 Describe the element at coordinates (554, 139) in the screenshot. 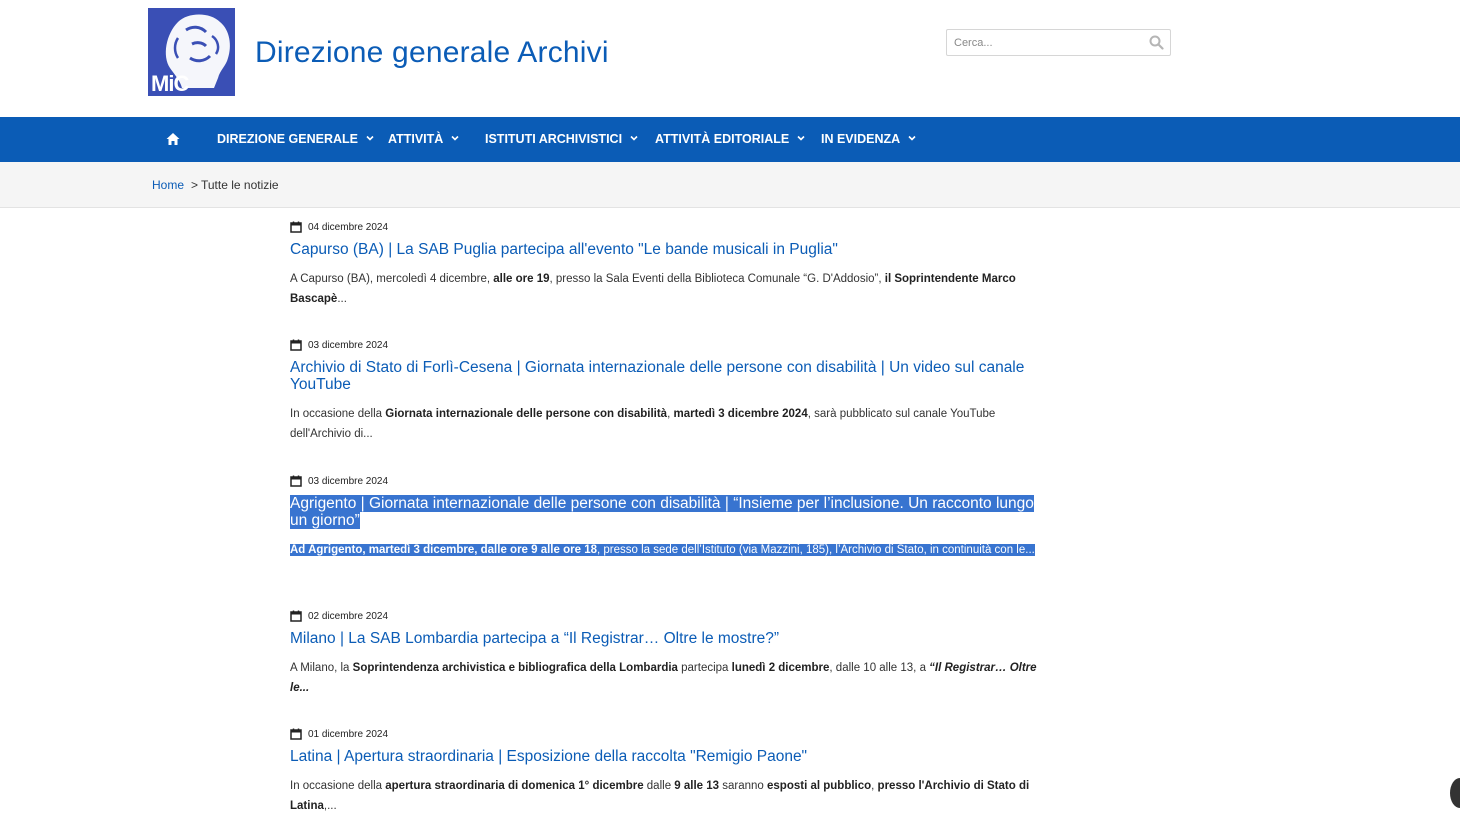

I see `nav-item-label: ISTITUTI ARCHIVISTICI` at that location.